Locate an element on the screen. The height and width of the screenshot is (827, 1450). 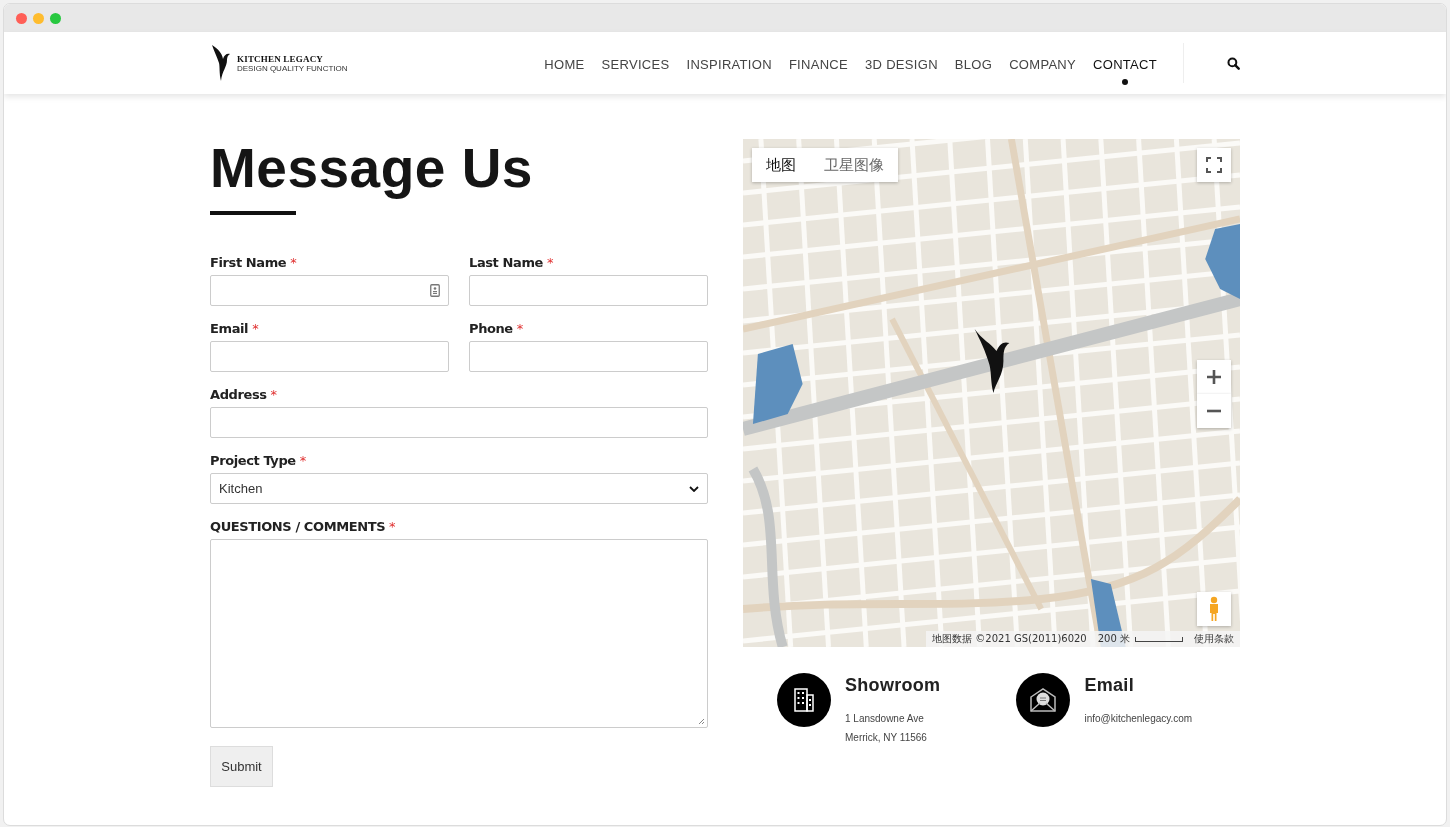
contact-detail: Merrick, NY 11566 is located at coordinates (886, 738).